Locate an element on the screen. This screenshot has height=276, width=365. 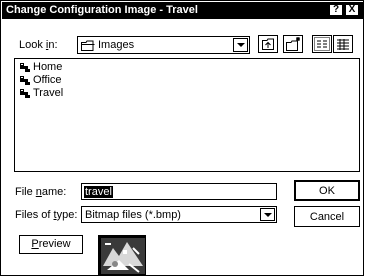
list-item-label: Travel is located at coordinates (48, 93).